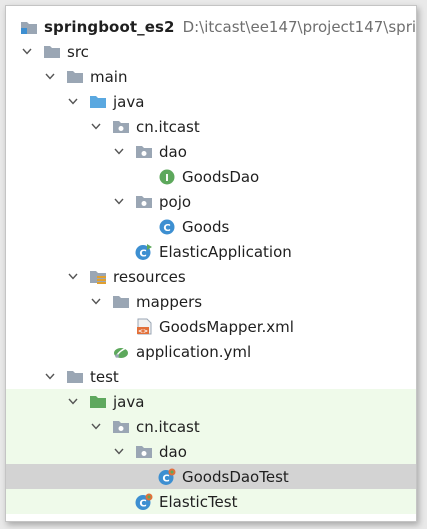 The image size is (427, 529). What do you see at coordinates (211, 401) in the screenshot?
I see `tree-row-test-java: java` at bounding box center [211, 401].